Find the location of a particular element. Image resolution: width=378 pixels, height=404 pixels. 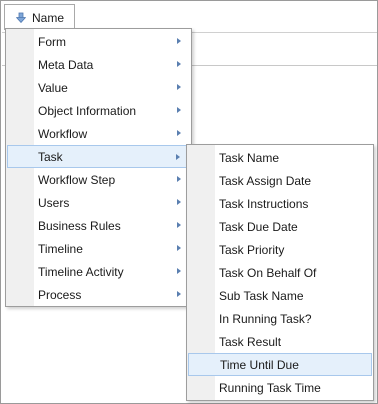

menu-item-label: Users is located at coordinates (54, 202).